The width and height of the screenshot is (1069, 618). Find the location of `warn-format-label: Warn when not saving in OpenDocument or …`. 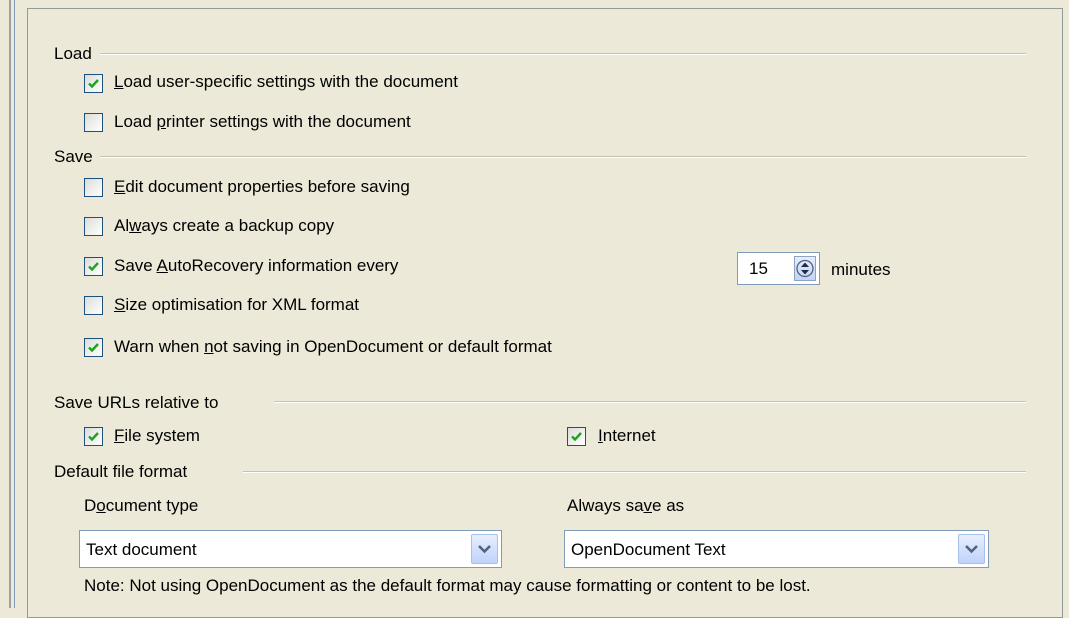

warn-format-label: Warn when not saving in OpenDocument or … is located at coordinates (333, 347).